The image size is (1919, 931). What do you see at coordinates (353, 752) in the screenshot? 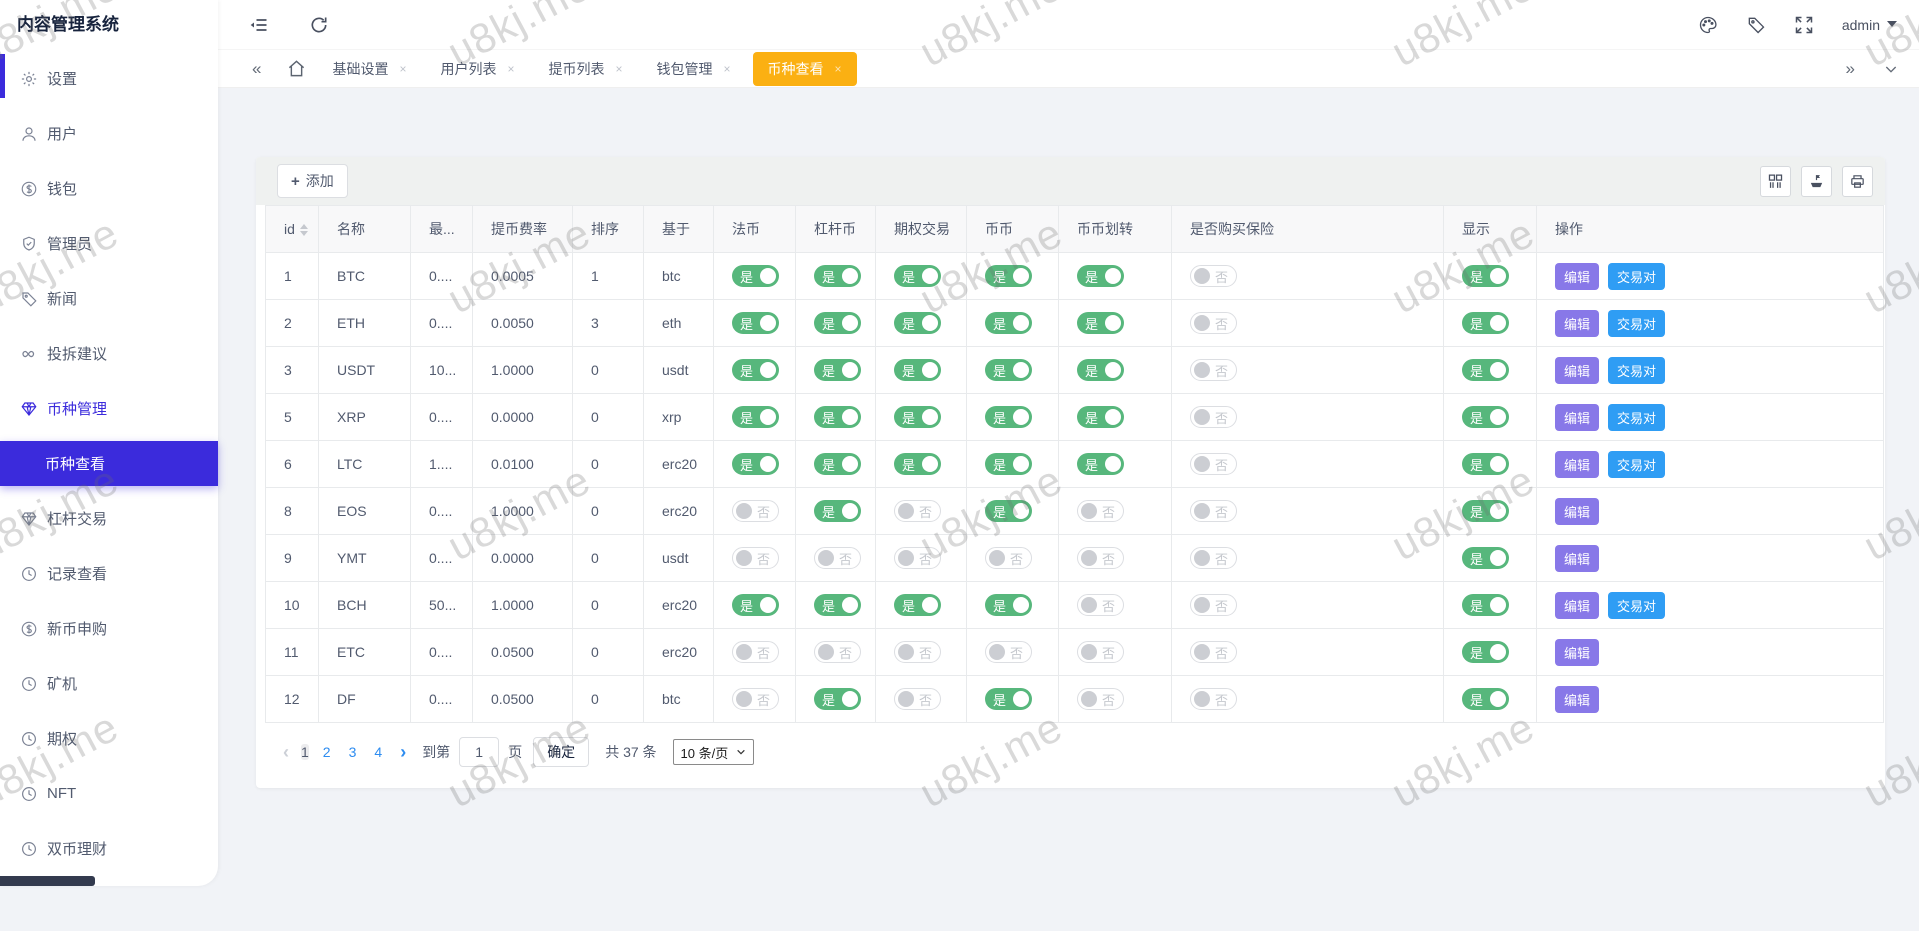
I see `page-number-3: 3` at bounding box center [353, 752].